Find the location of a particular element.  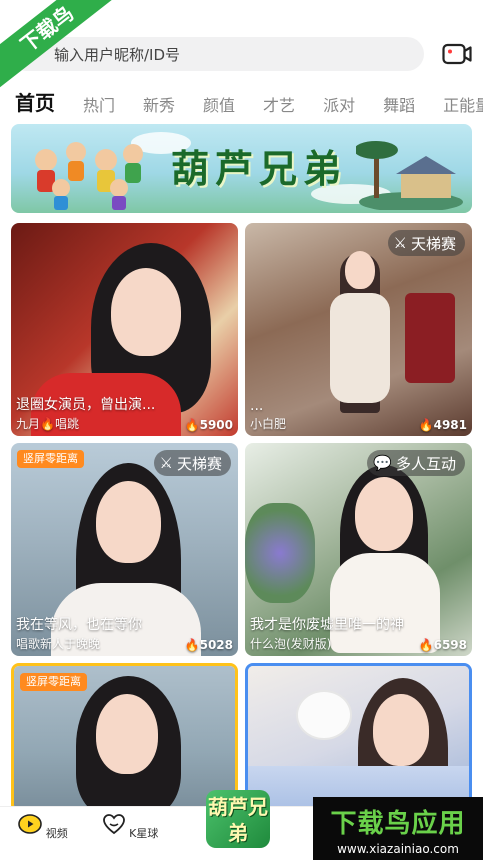

live-room-card: 退圈女演员，曾出演... 九月🔥唱跳 🔥5900 is located at coordinates (124, 329).